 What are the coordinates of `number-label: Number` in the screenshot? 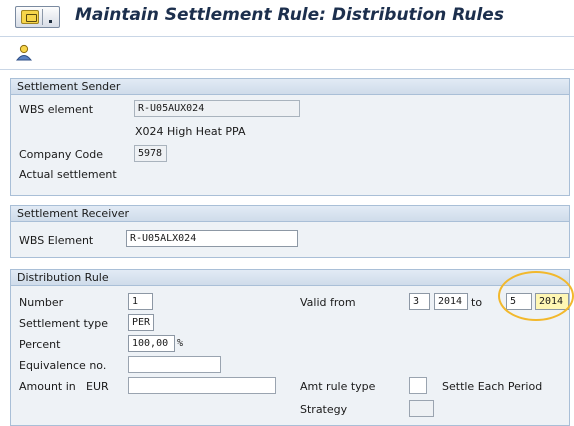 It's located at (41, 302).